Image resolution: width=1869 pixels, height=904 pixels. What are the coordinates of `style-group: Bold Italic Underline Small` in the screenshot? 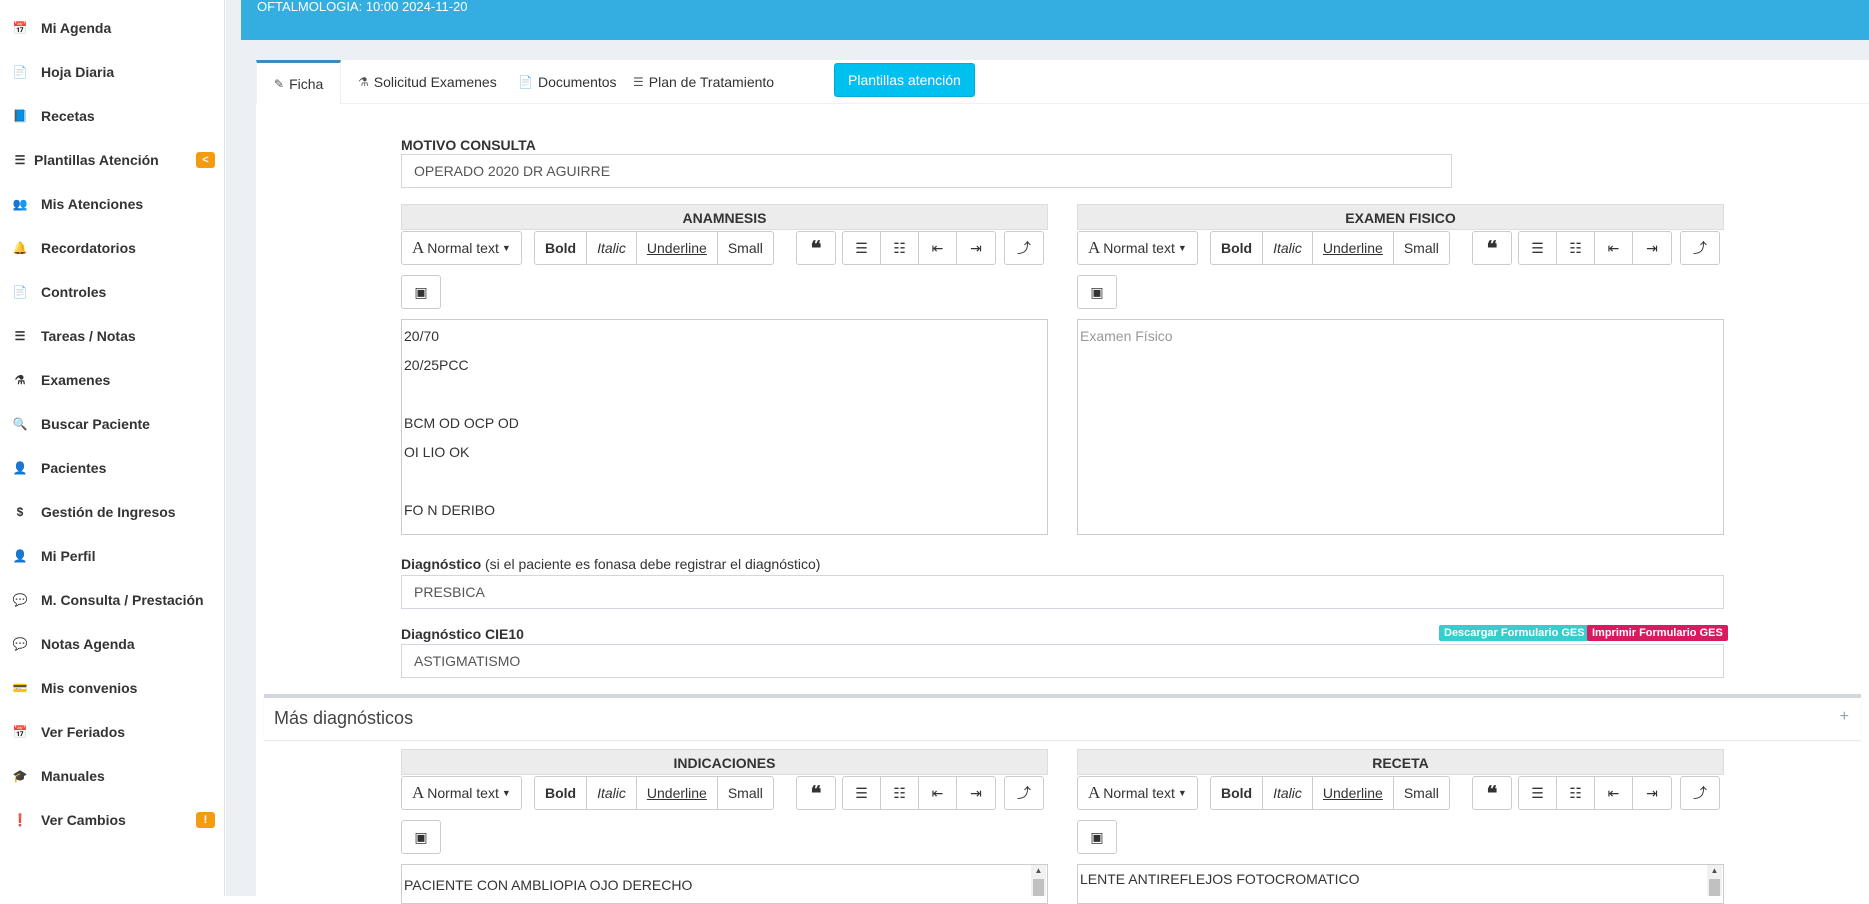 It's located at (1330, 248).